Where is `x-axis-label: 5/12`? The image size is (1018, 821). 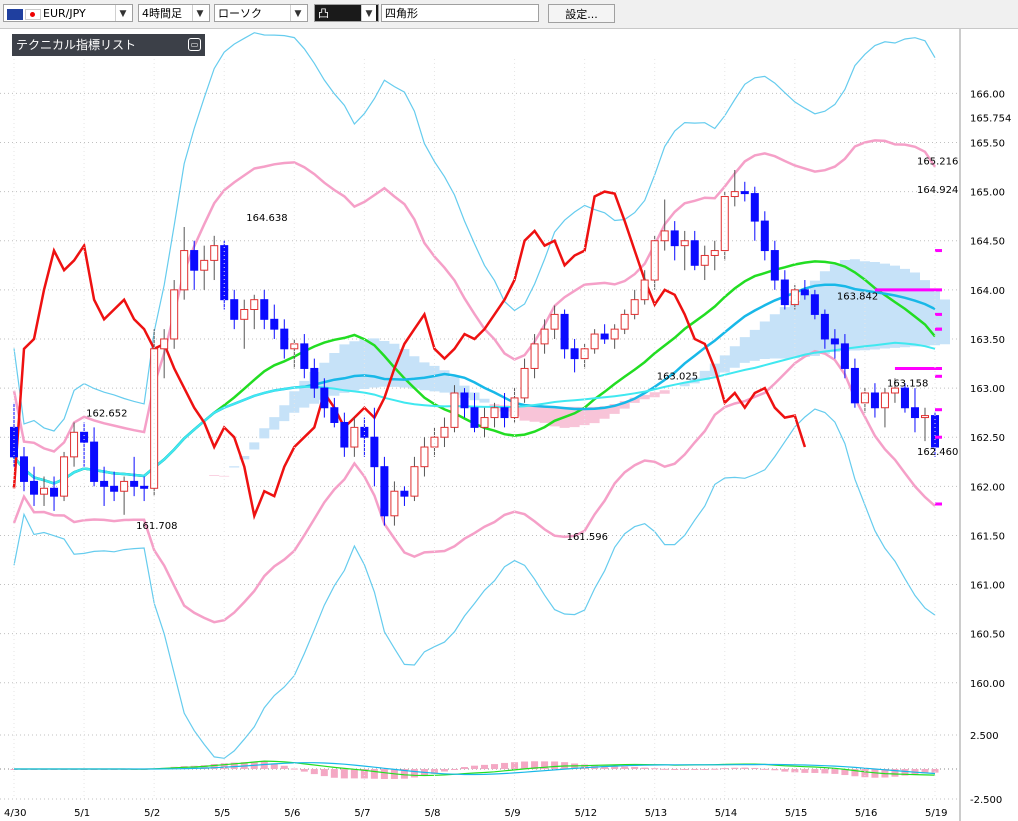
x-axis-label: 5/12 is located at coordinates (586, 813).